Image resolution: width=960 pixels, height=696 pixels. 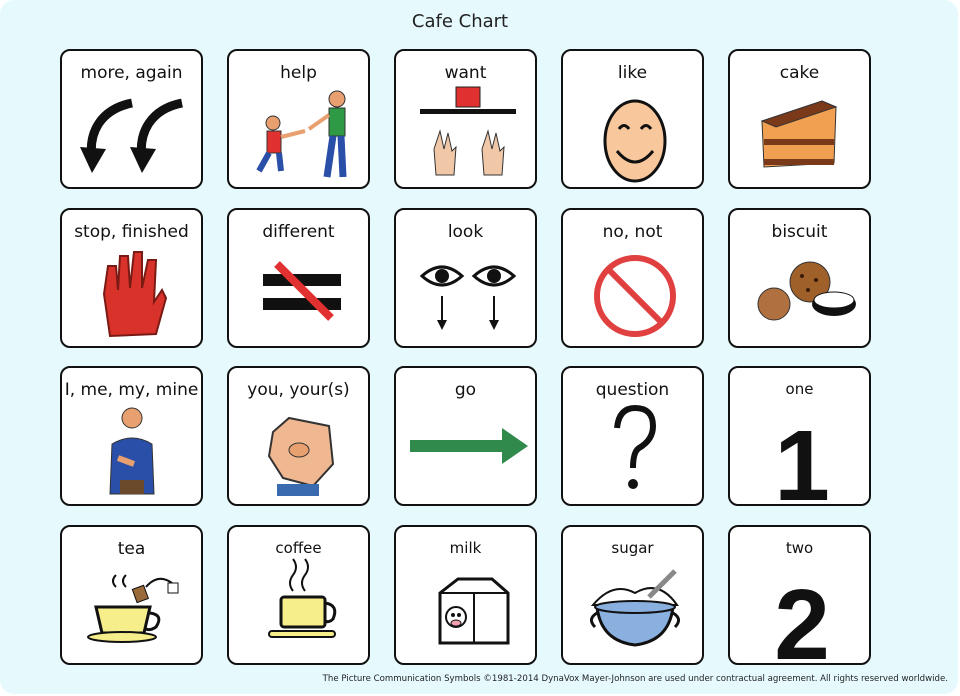 I want to click on cell-go: go, so click(x=465, y=436).